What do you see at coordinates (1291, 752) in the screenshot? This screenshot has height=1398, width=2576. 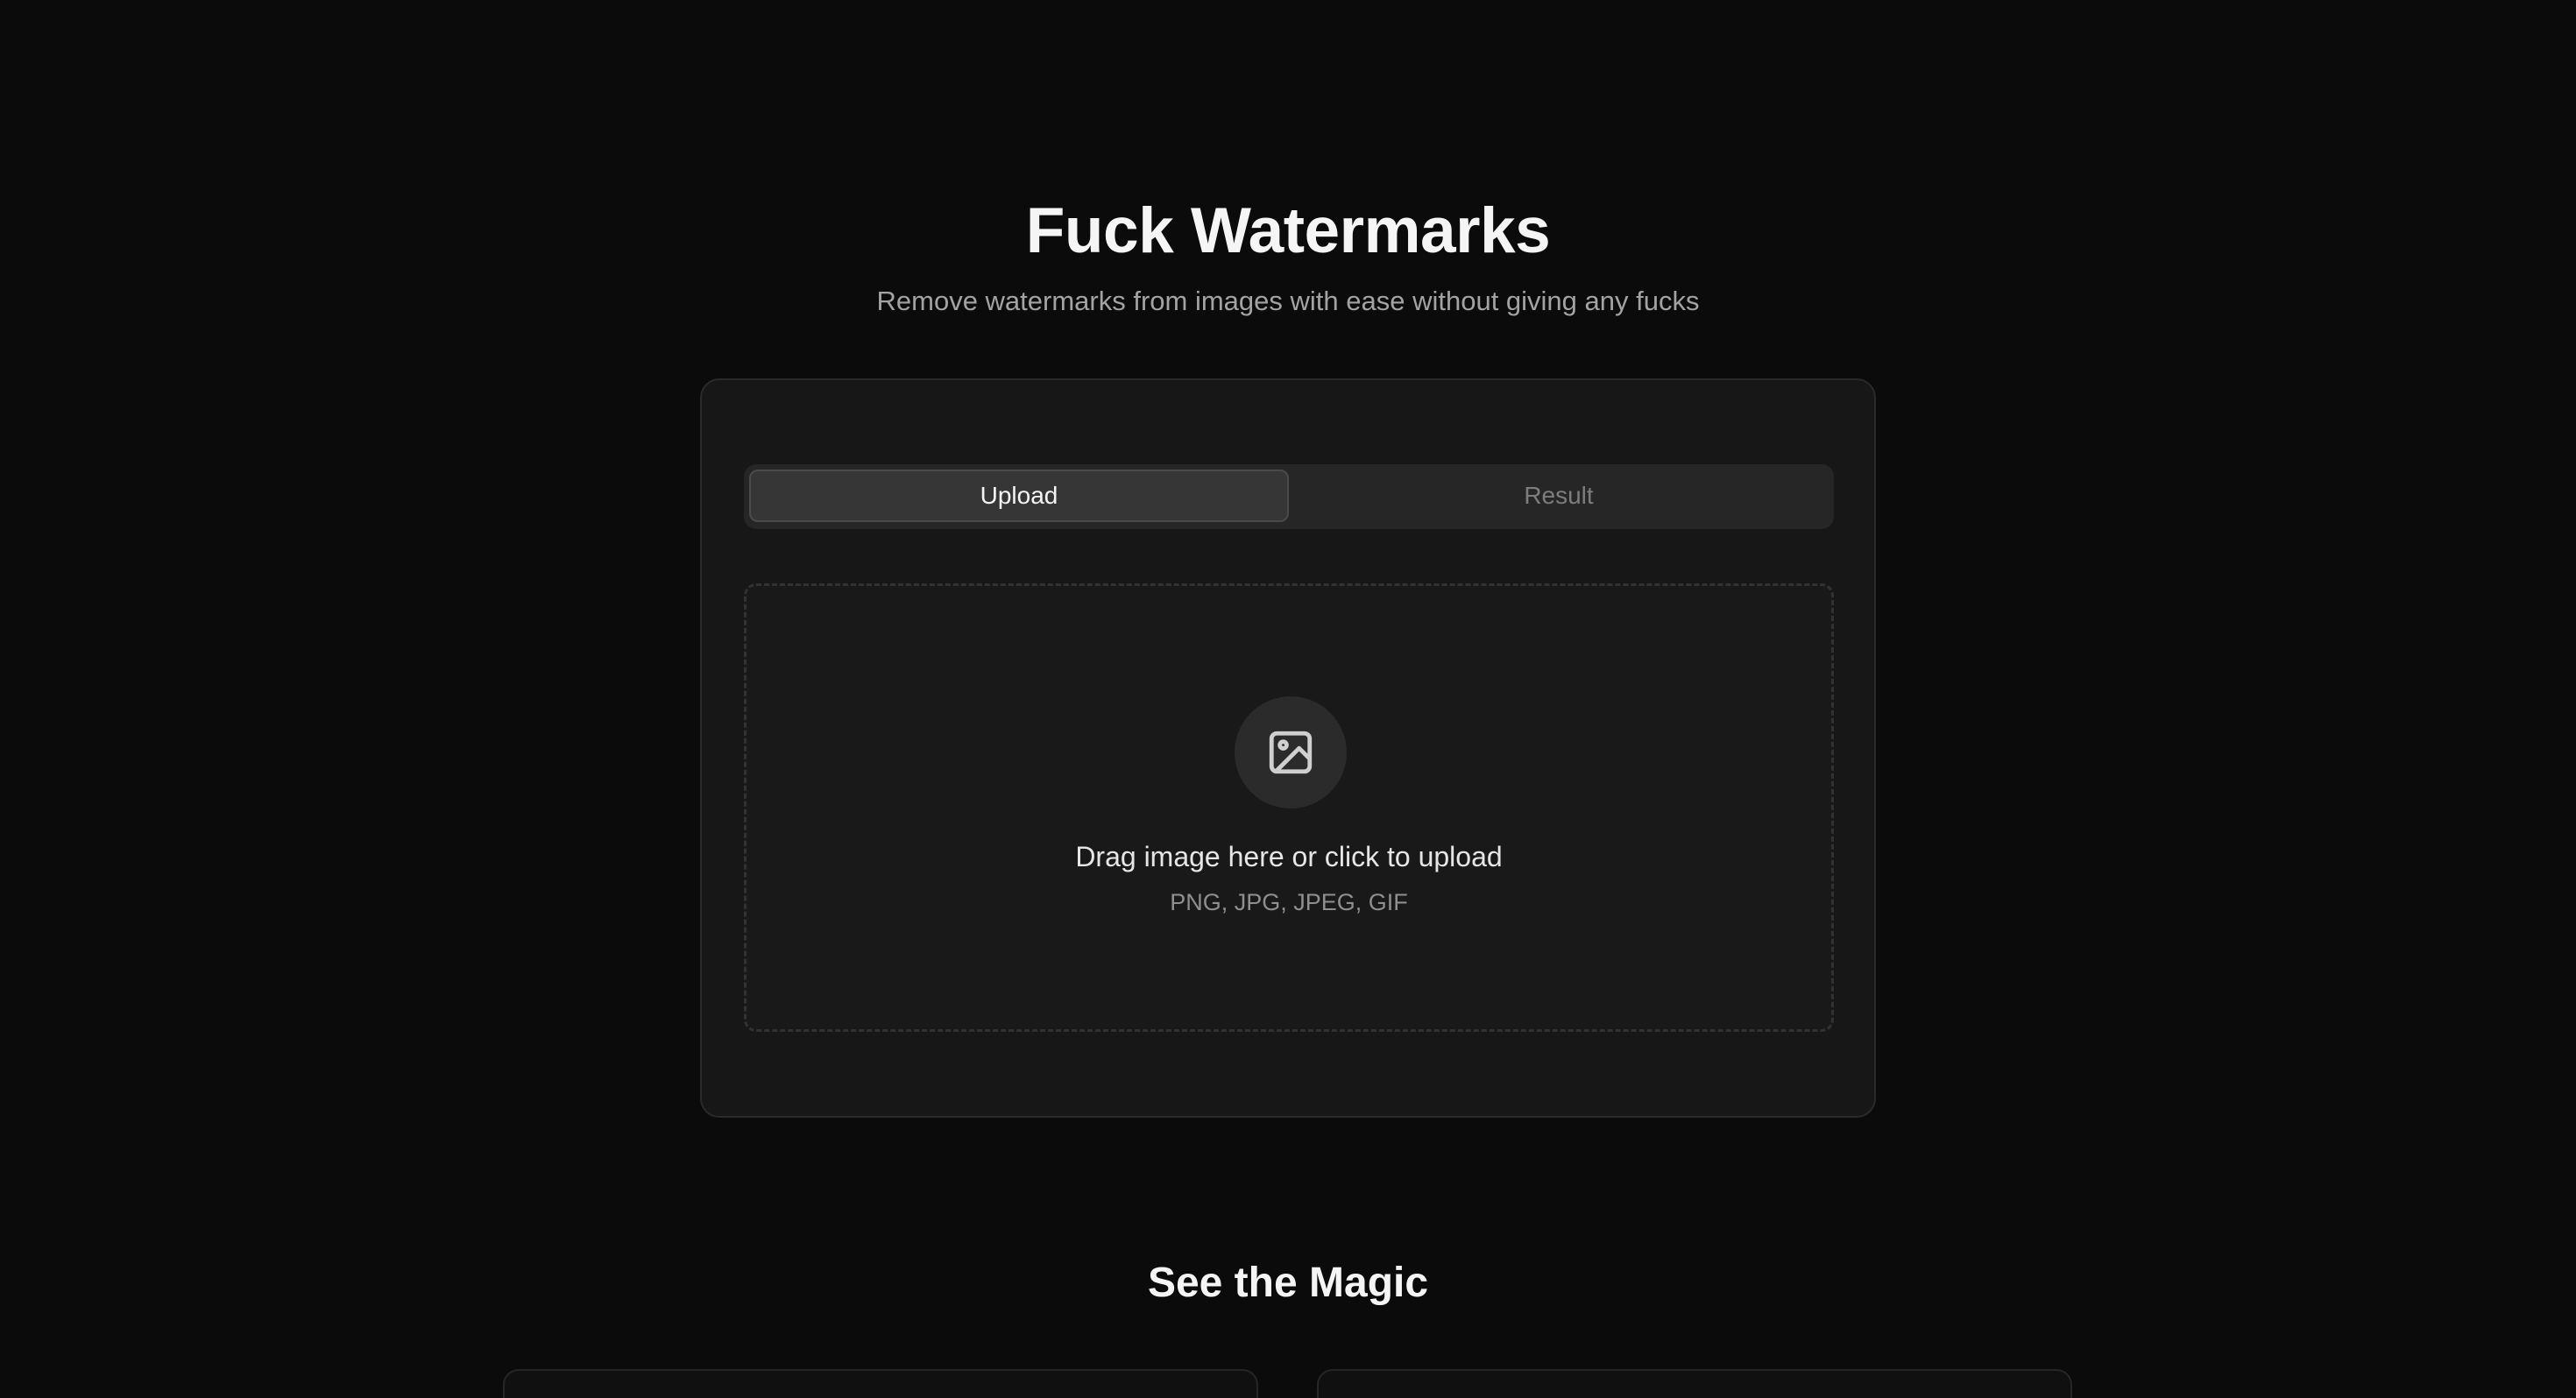 I see `image-icon` at bounding box center [1291, 752].